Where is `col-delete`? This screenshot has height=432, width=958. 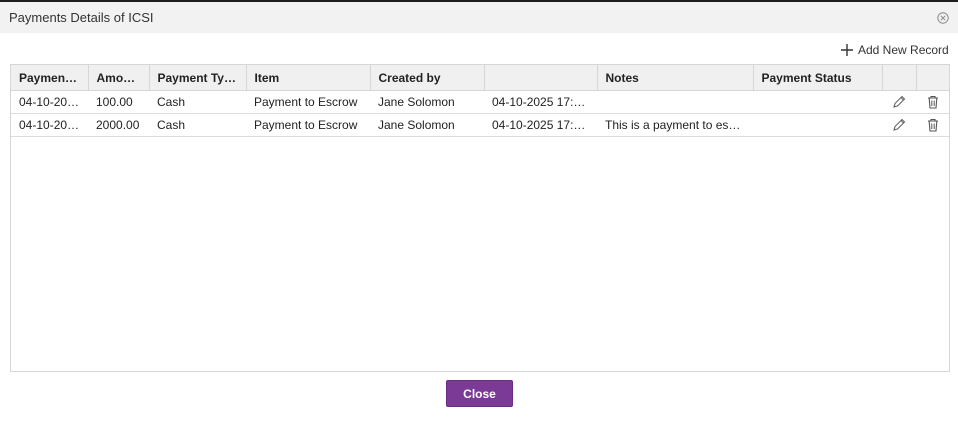
col-delete is located at coordinates (932, 78).